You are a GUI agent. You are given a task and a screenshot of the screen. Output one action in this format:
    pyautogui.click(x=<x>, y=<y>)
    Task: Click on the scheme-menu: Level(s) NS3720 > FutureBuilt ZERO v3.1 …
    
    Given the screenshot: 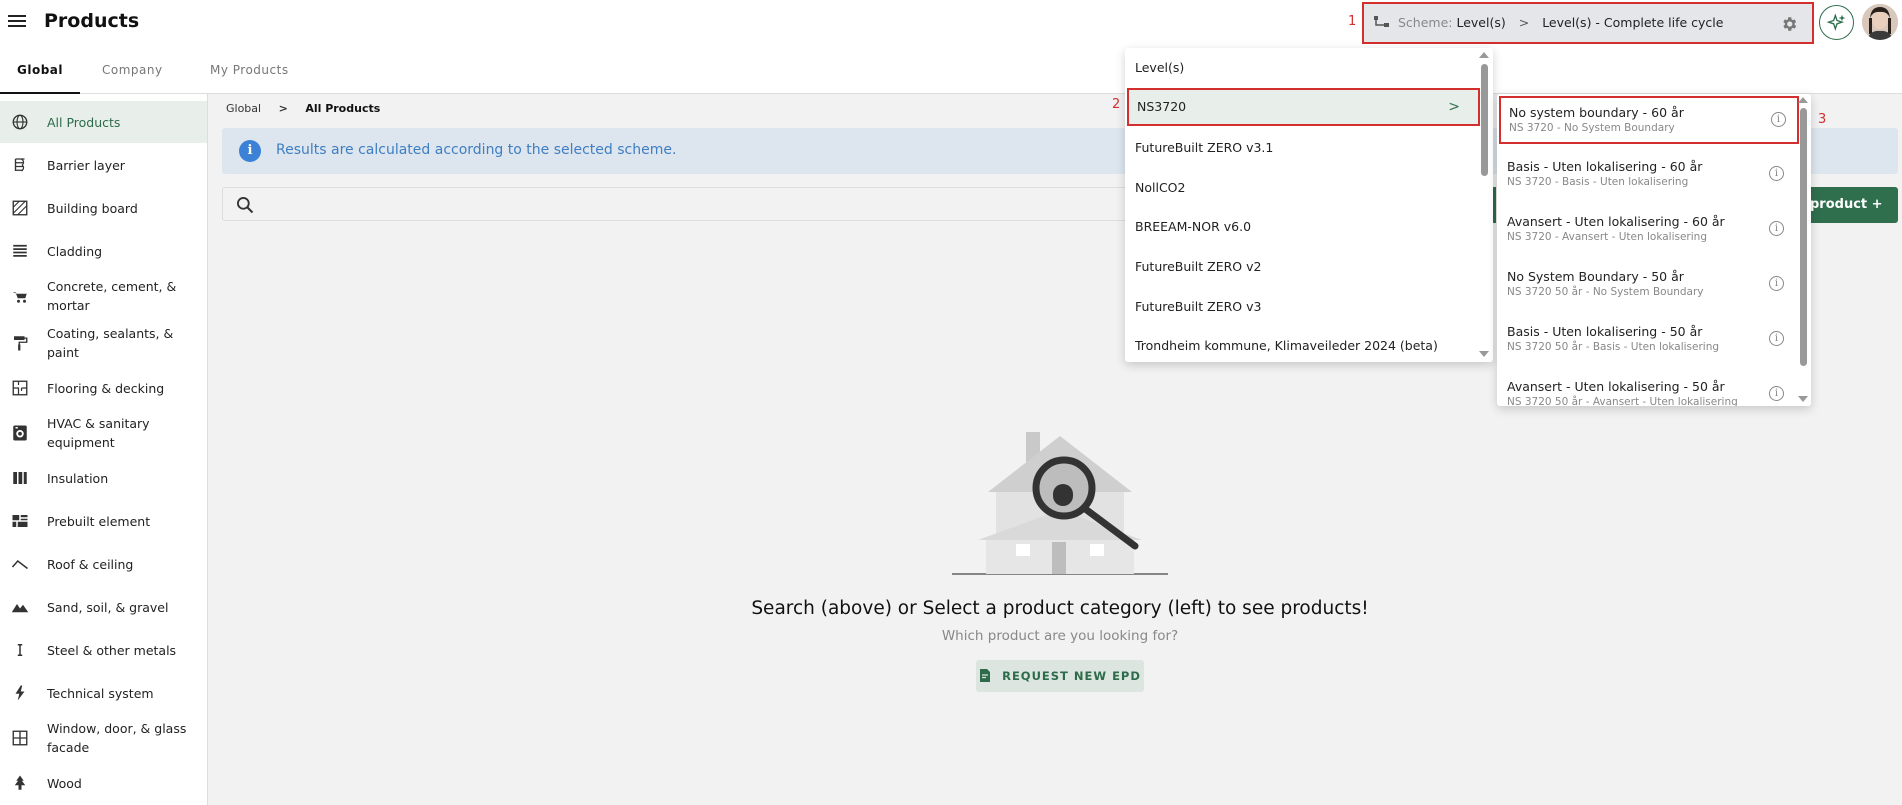 What is the action you would take?
    pyautogui.click(x=1309, y=205)
    